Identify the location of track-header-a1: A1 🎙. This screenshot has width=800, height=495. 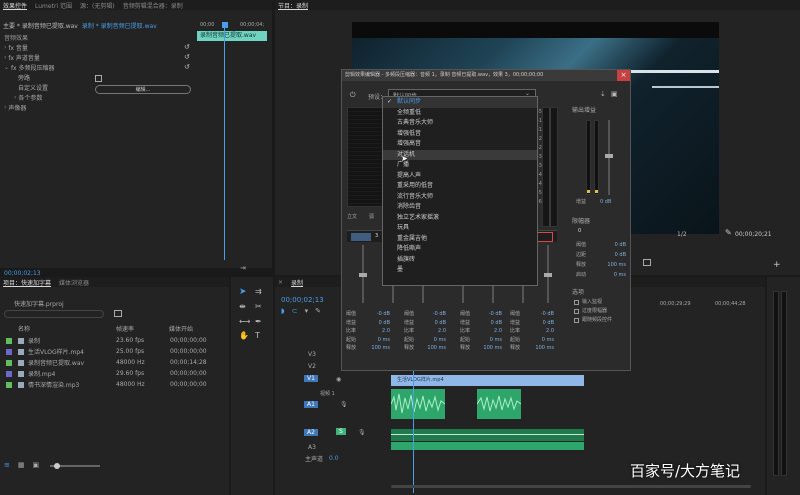
(344, 406).